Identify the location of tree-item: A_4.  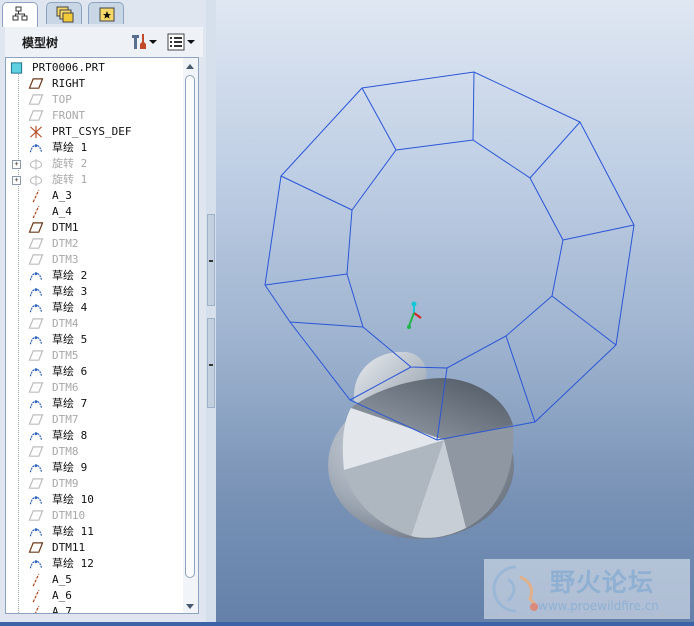
(94, 212).